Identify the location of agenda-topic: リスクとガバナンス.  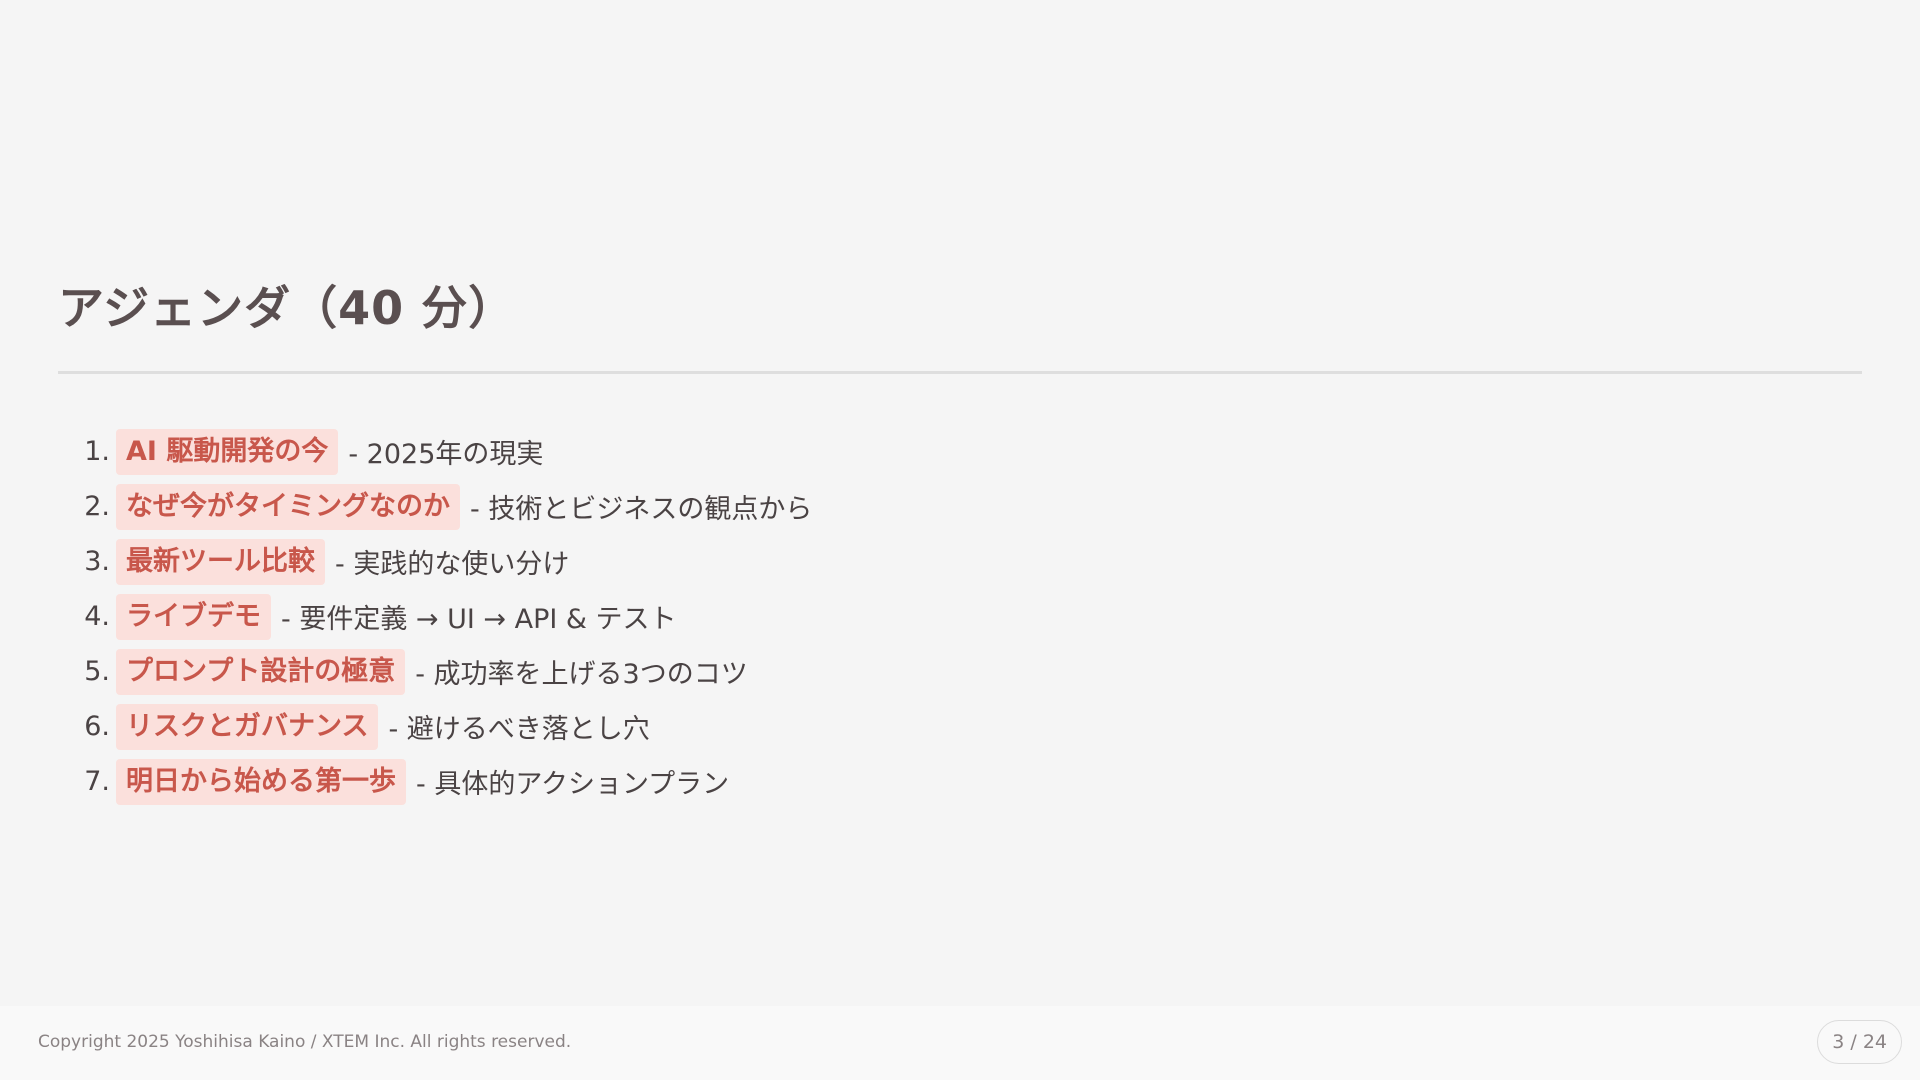
(247, 726).